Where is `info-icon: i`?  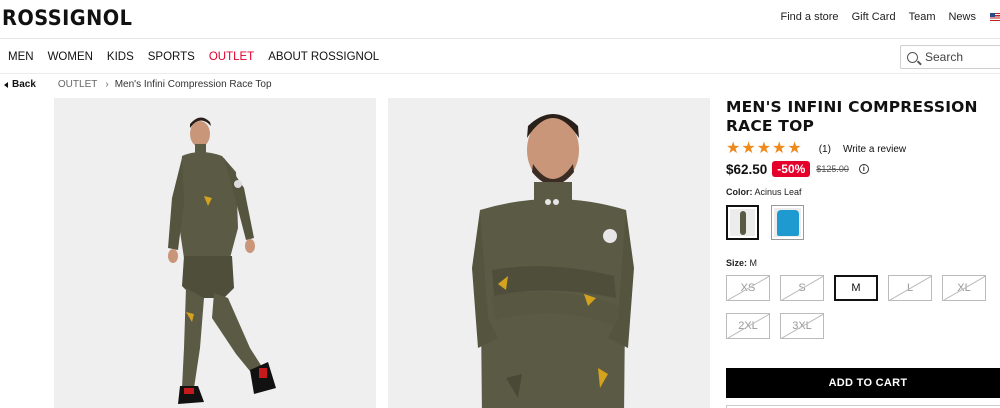
info-icon: i is located at coordinates (863, 169).